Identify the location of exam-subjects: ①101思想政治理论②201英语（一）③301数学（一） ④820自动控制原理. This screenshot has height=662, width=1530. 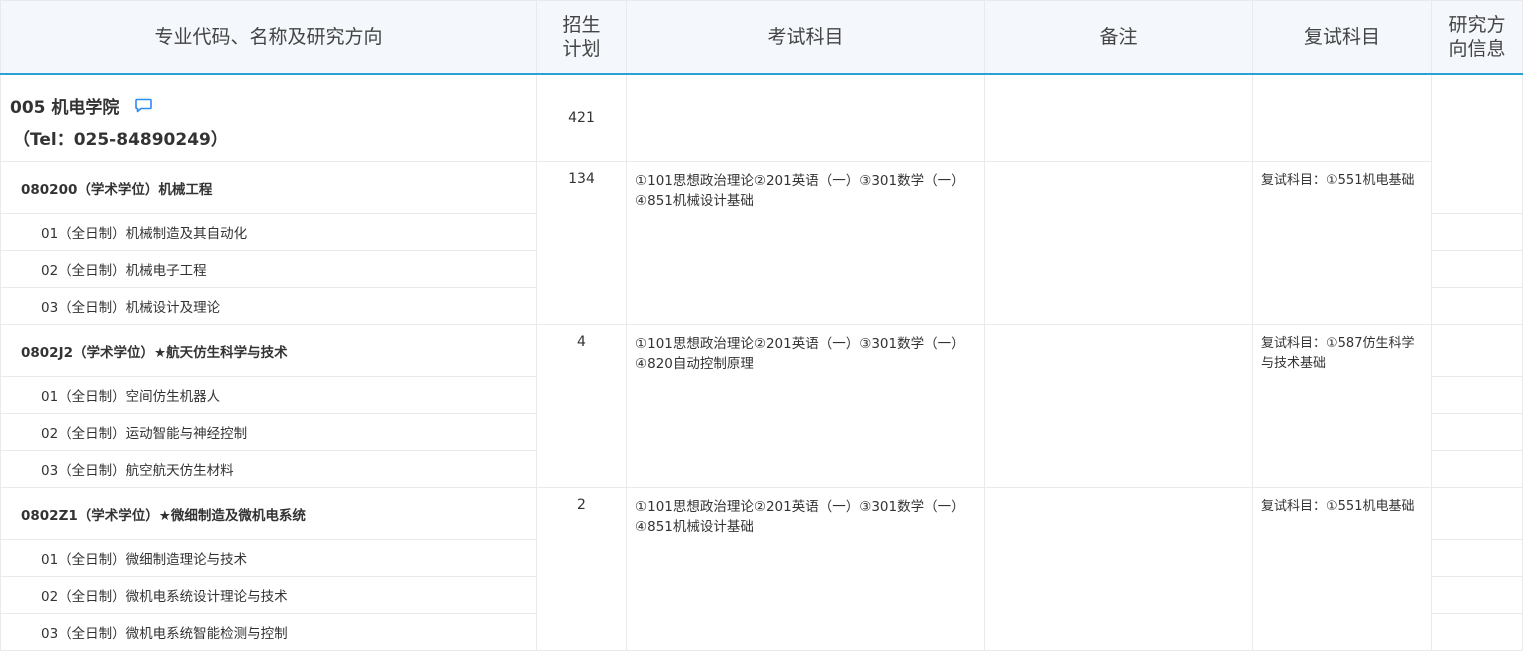
(805, 406).